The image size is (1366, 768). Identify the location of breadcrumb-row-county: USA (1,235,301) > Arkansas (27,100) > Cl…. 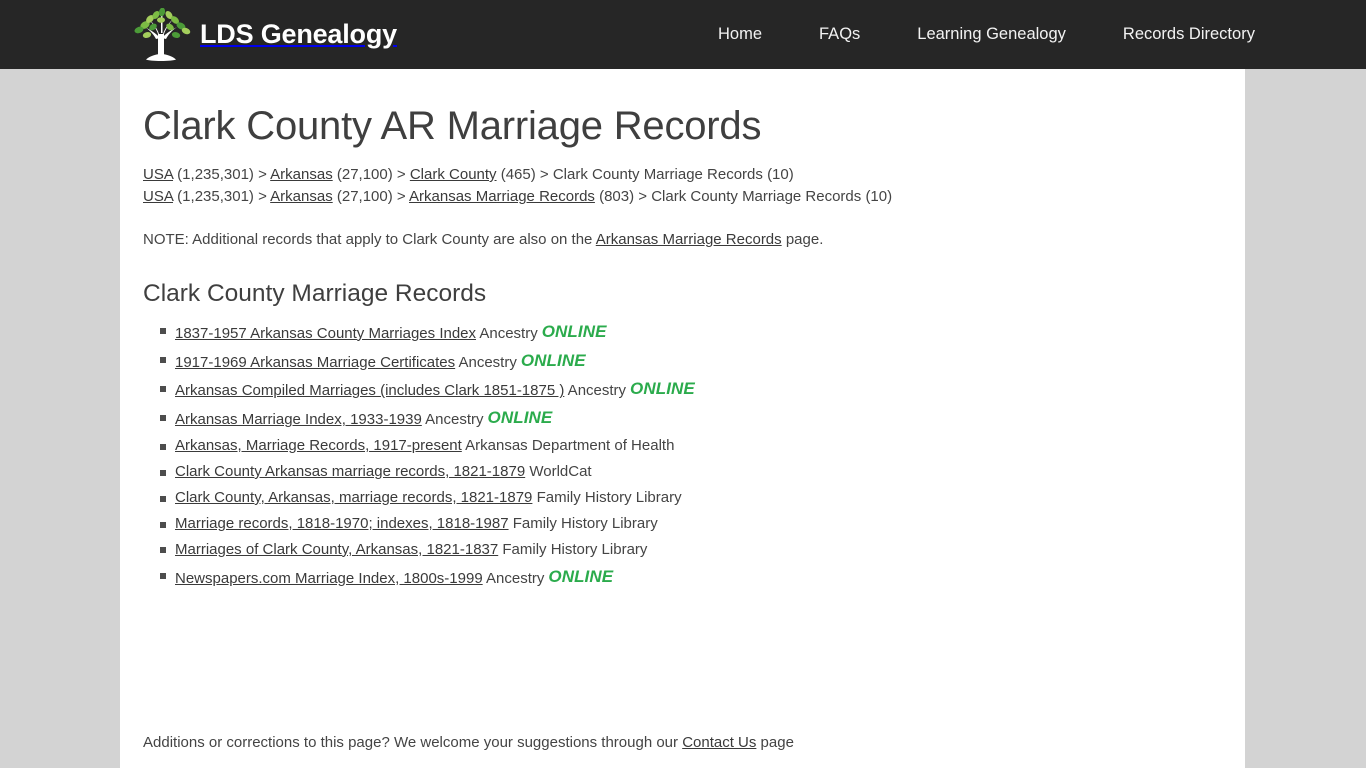
(538, 175).